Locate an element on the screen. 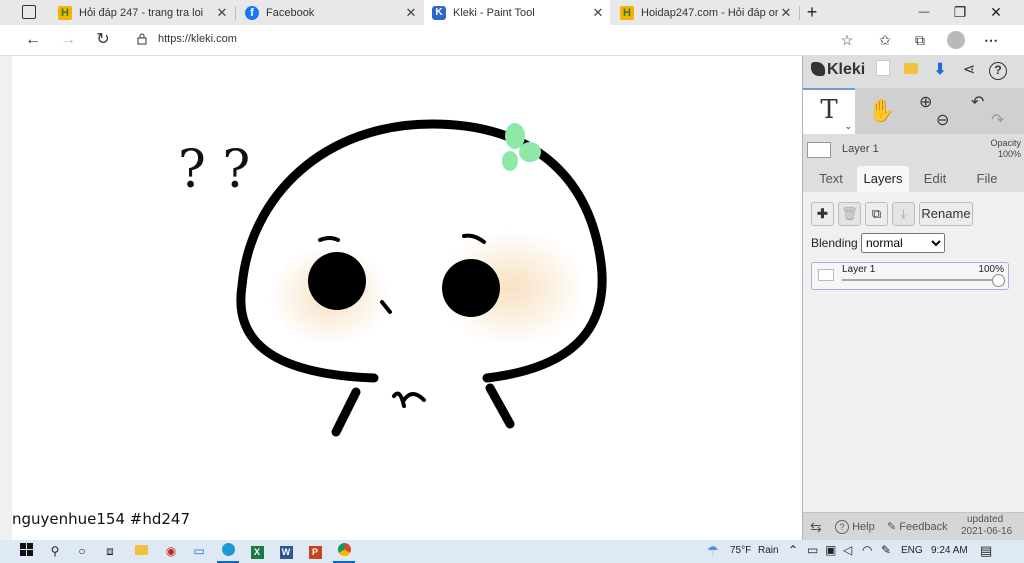 Image resolution: width=1024 pixels, height=563 pixels. pen-icon: ✎ is located at coordinates (886, 550).